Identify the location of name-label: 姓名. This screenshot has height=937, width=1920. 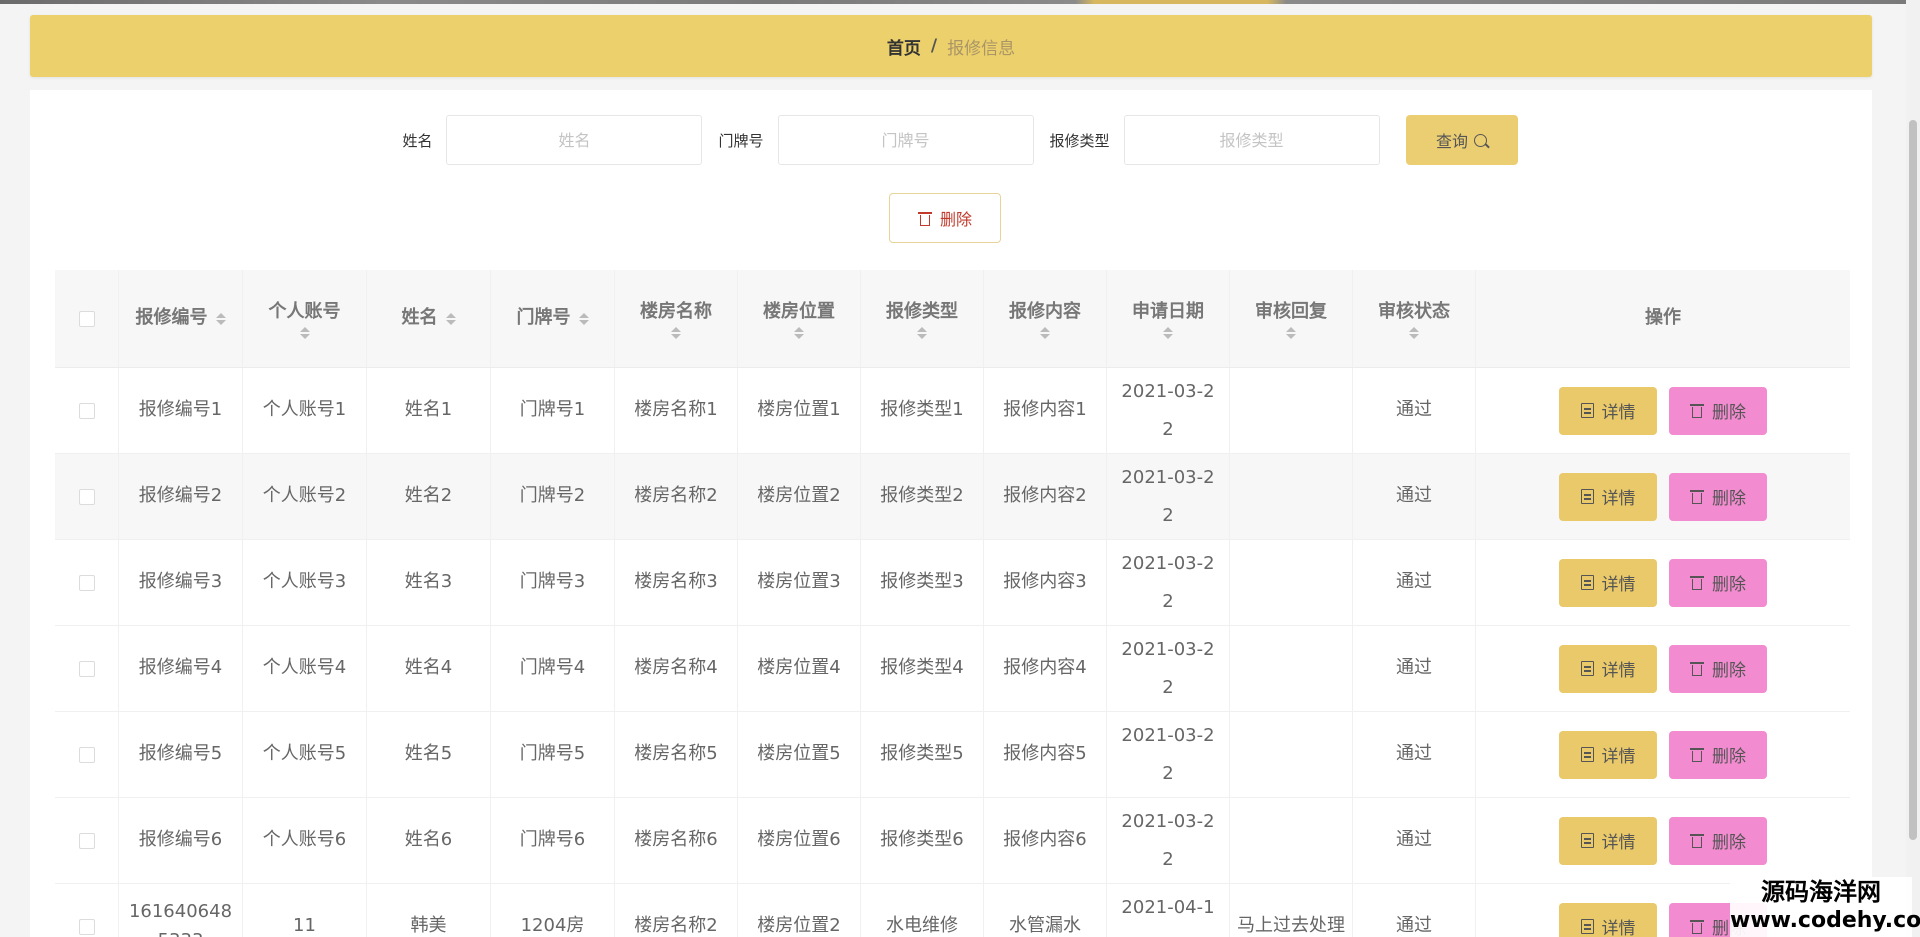
(417, 140).